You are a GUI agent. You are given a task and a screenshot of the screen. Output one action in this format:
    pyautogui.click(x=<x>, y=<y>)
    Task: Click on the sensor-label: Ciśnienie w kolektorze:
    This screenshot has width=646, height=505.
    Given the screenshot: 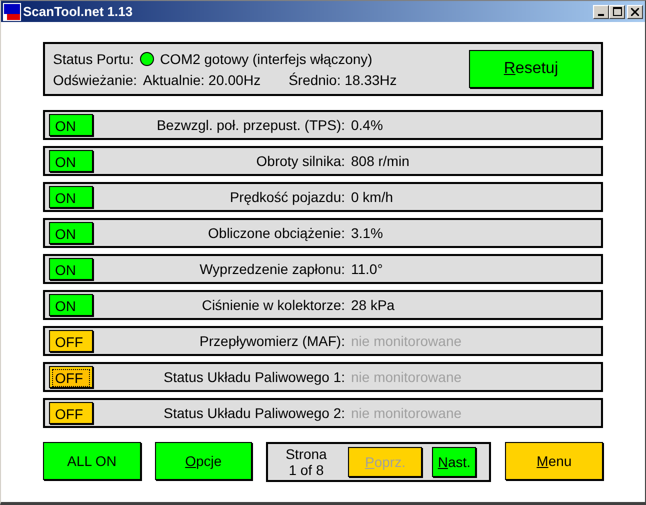 What is the action you would take?
    pyautogui.click(x=272, y=305)
    